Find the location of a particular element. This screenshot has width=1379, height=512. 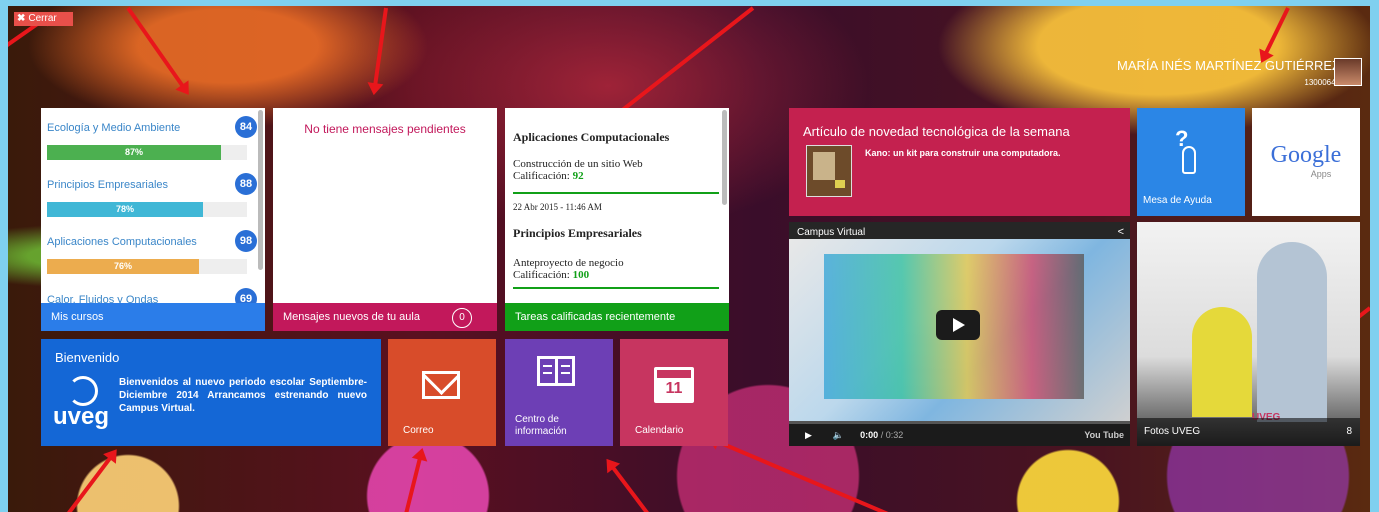

uveg-logo: uveg is located at coordinates (83, 403).